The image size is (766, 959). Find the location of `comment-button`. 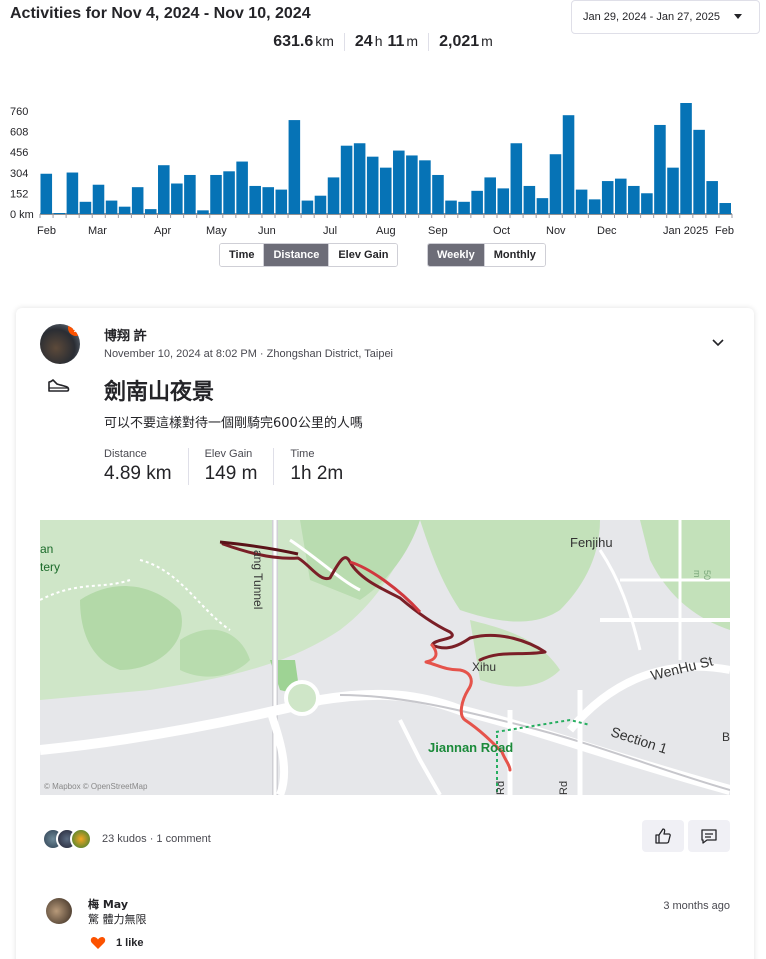

comment-button is located at coordinates (709, 836).